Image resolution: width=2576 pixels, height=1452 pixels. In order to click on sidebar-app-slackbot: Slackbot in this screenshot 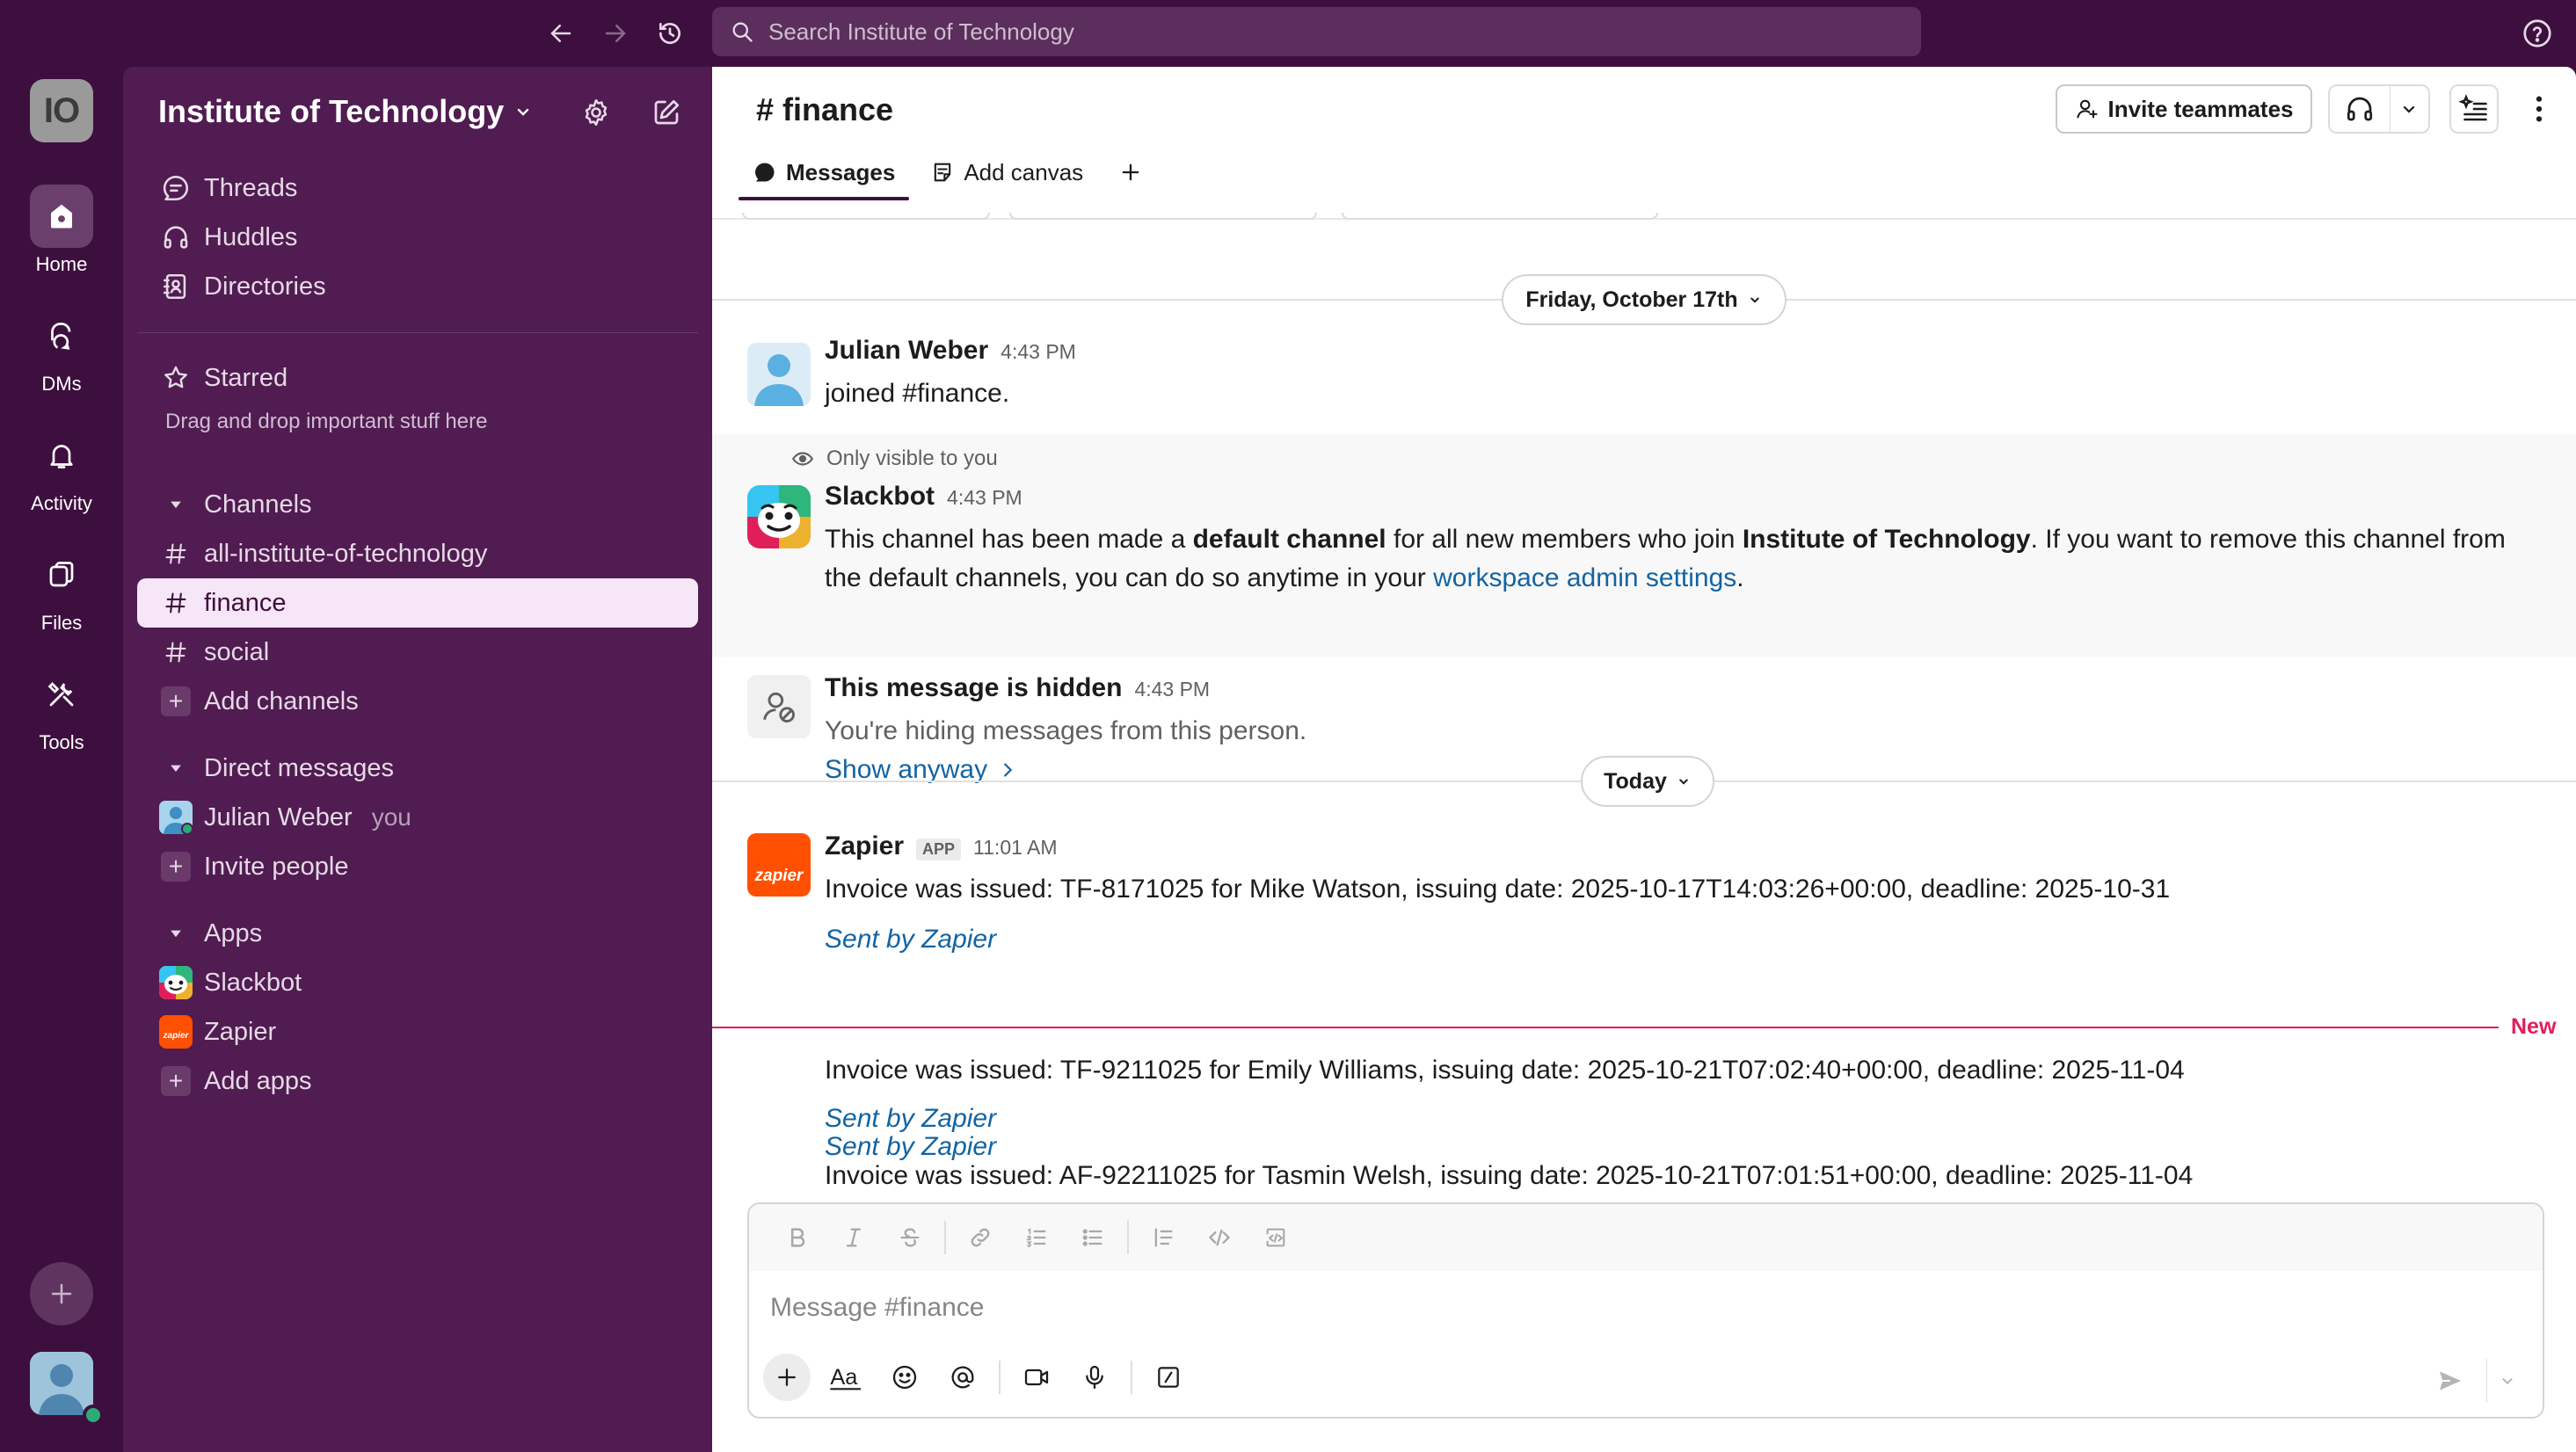, I will do `click(417, 982)`.